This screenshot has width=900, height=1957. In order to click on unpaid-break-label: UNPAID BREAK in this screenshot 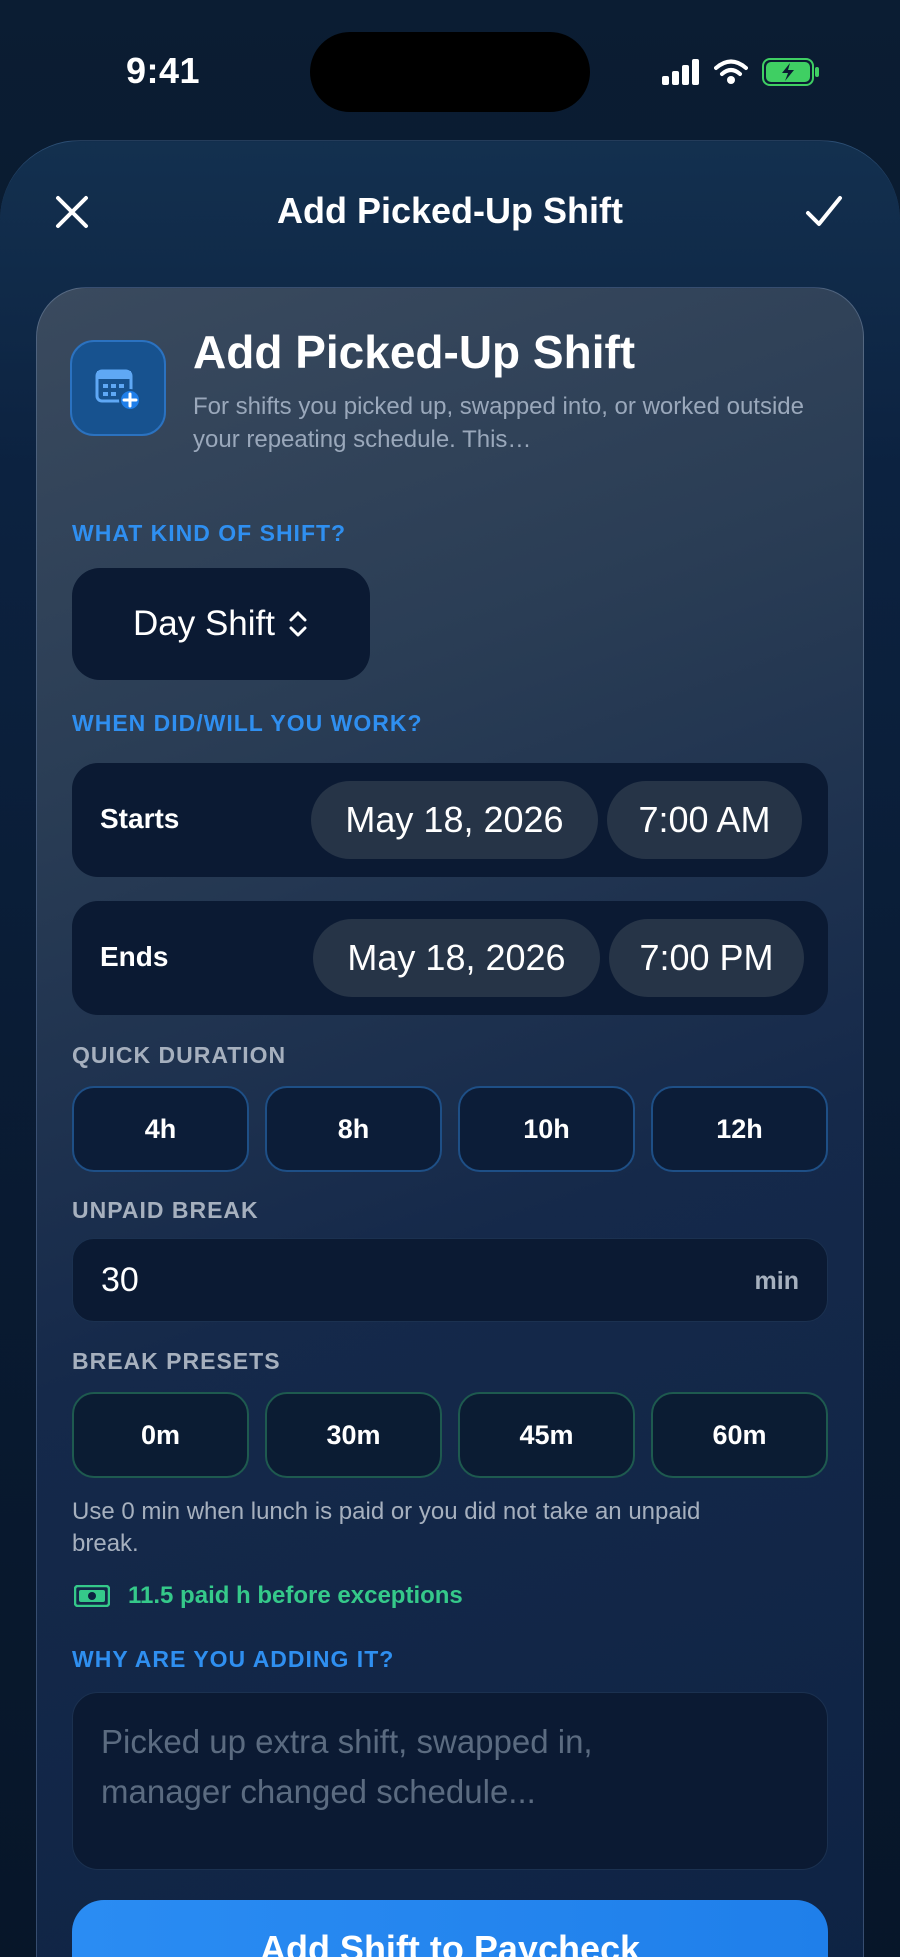, I will do `click(165, 1210)`.